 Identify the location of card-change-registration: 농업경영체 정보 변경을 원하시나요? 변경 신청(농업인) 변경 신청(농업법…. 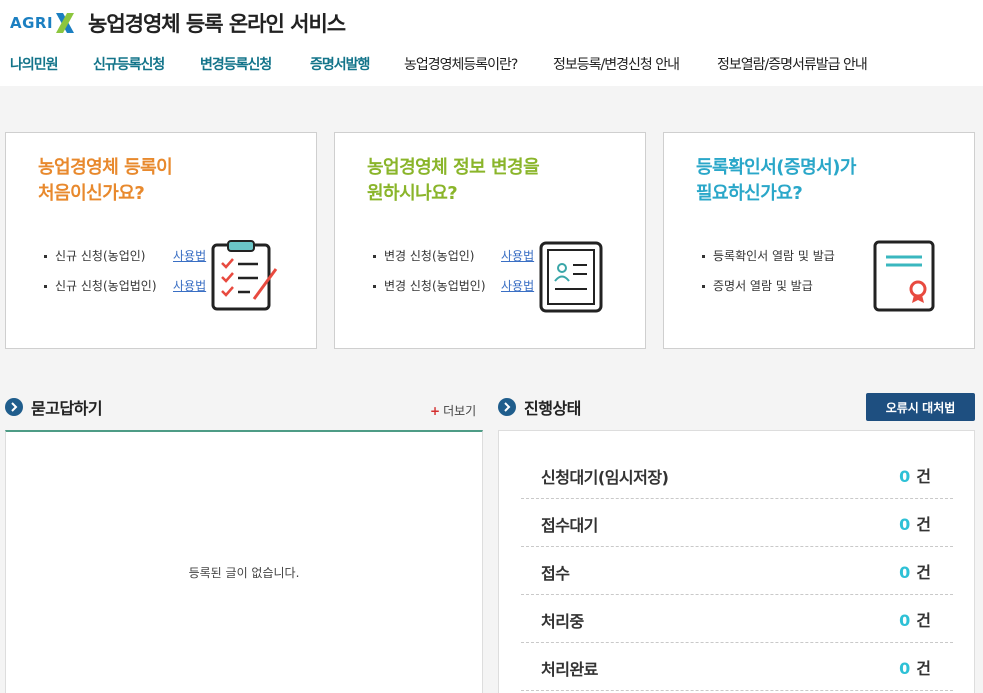
(490, 240).